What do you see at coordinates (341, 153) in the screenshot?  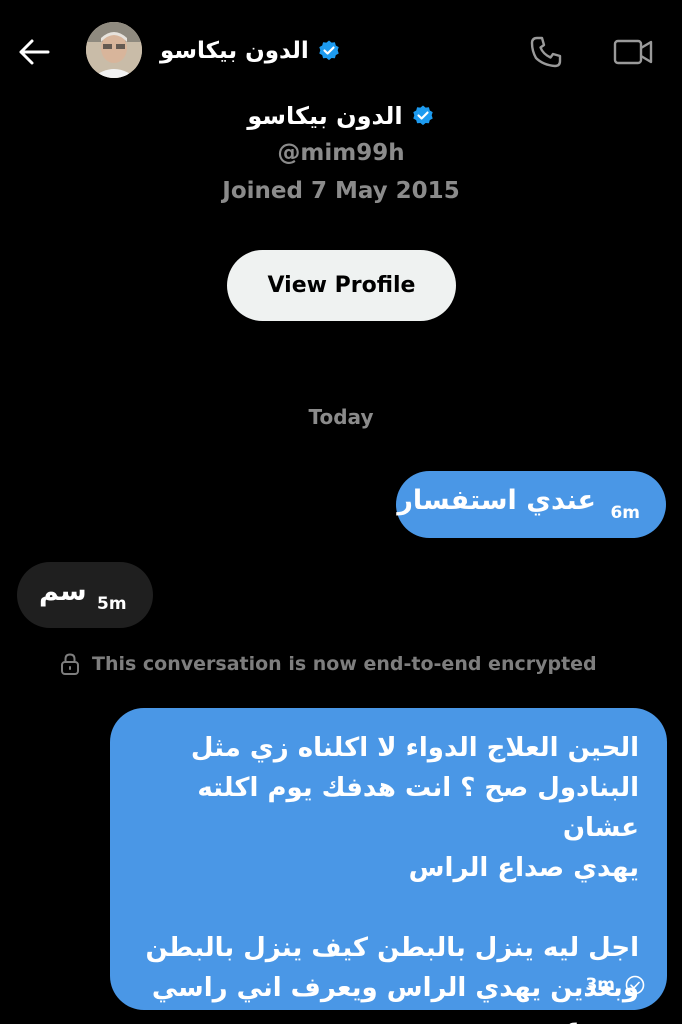 I see `profile-handle: @mim99h` at bounding box center [341, 153].